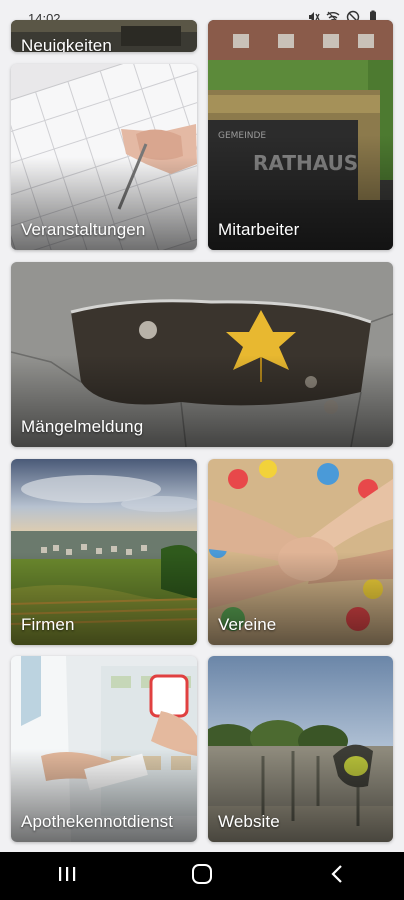 The width and height of the screenshot is (404, 900). Describe the element at coordinates (249, 821) in the screenshot. I see `tile-label-website: Website` at that location.